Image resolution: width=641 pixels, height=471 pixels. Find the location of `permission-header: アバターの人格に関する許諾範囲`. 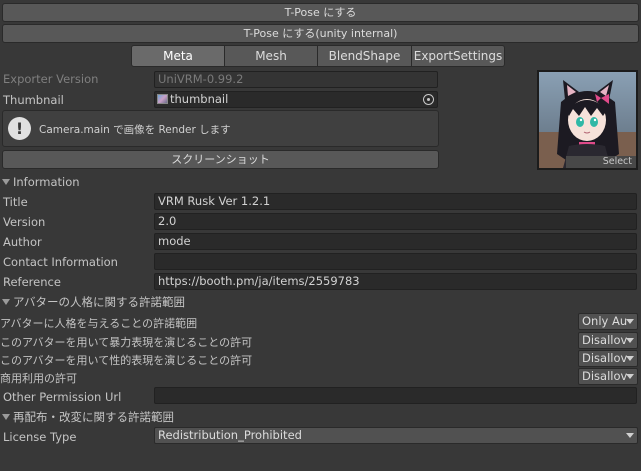

permission-header: アバターの人格に関する許諾範囲 is located at coordinates (93, 302).